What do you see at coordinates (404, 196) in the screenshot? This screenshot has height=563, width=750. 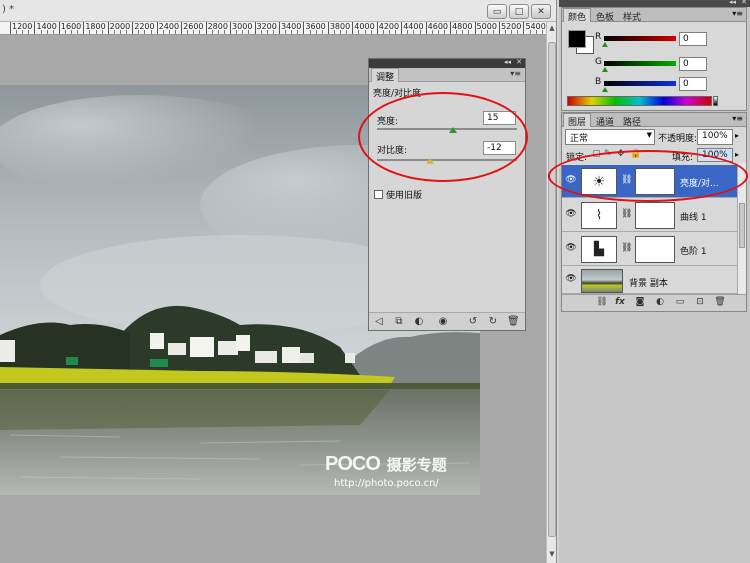 I see `legacy-label: 使用旧版` at bounding box center [404, 196].